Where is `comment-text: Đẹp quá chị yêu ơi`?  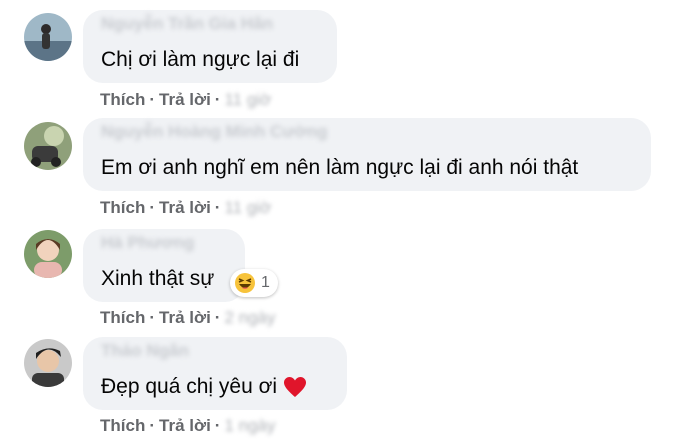
comment-text: Đẹp quá chị yêu ơi is located at coordinates (204, 387).